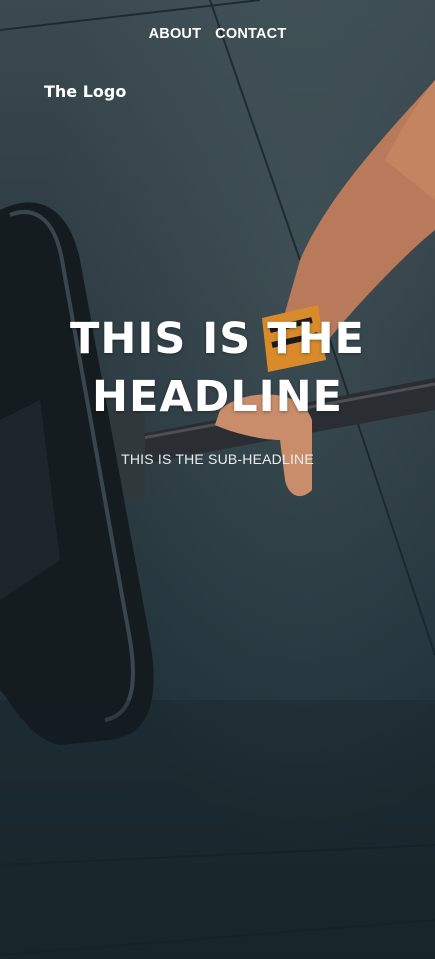  I want to click on site-logo: The Logo, so click(85, 91).